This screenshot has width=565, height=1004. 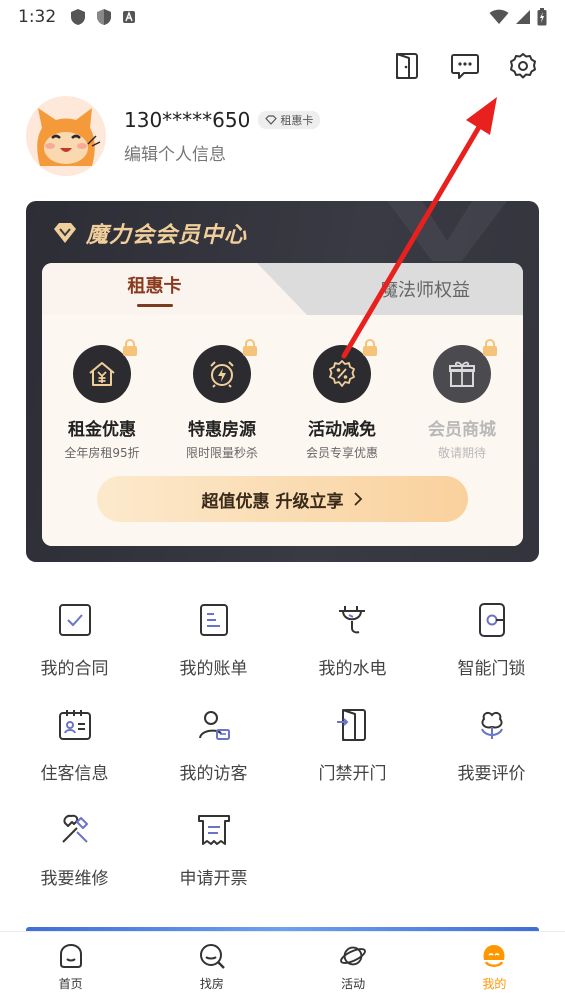 I want to click on service-review: 我要评价, so click(x=491, y=757).